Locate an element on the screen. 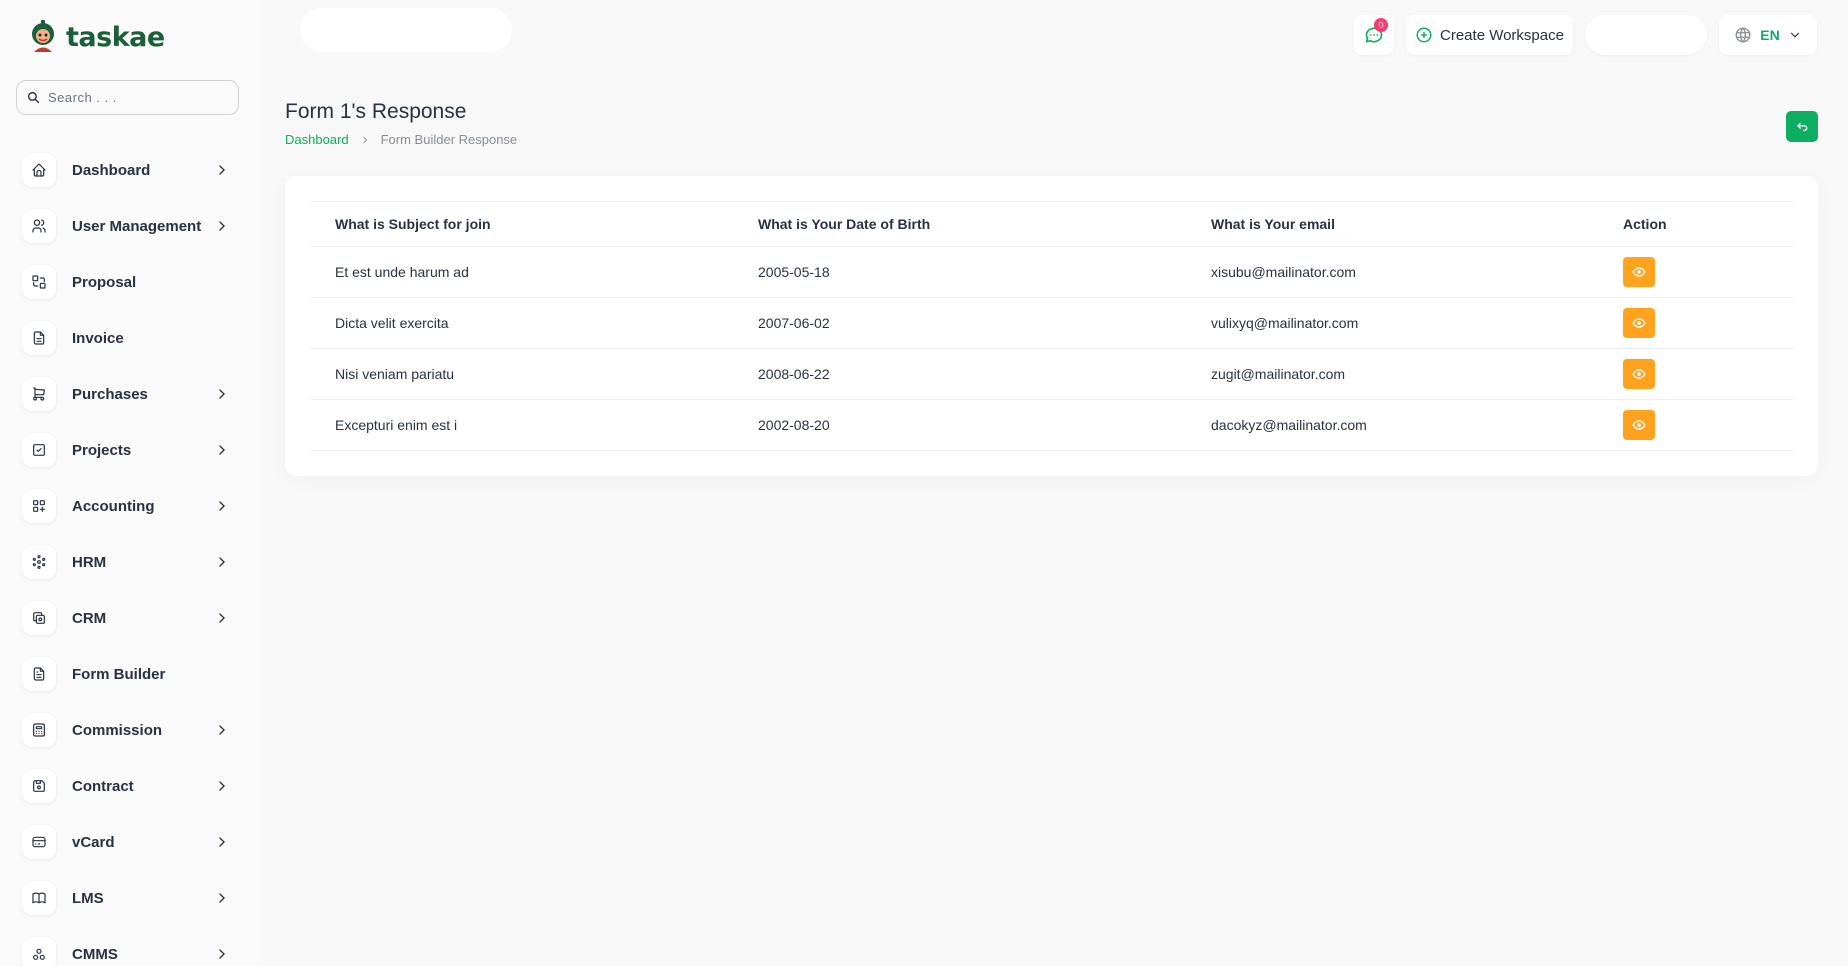 This screenshot has height=966, width=1848. user-menu-button is located at coordinates (1646, 35).